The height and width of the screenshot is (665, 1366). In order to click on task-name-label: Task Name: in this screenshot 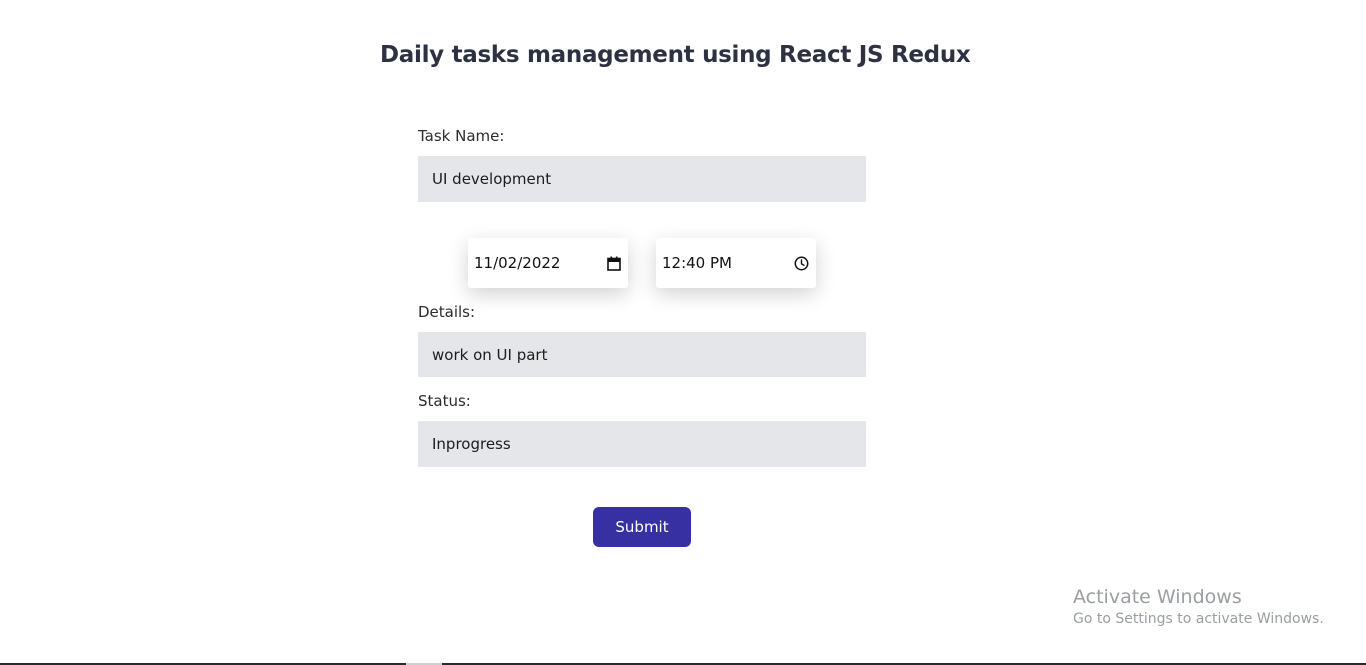, I will do `click(461, 136)`.